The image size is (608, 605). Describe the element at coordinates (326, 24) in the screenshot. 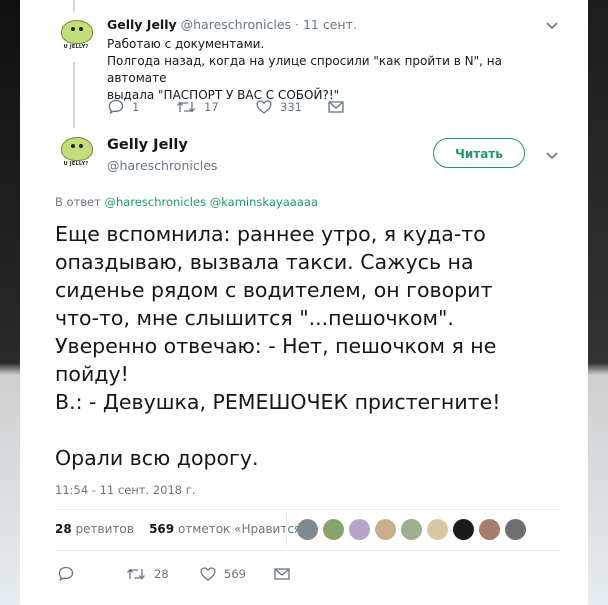

I see `tweet-date: · 11 сент.` at that location.